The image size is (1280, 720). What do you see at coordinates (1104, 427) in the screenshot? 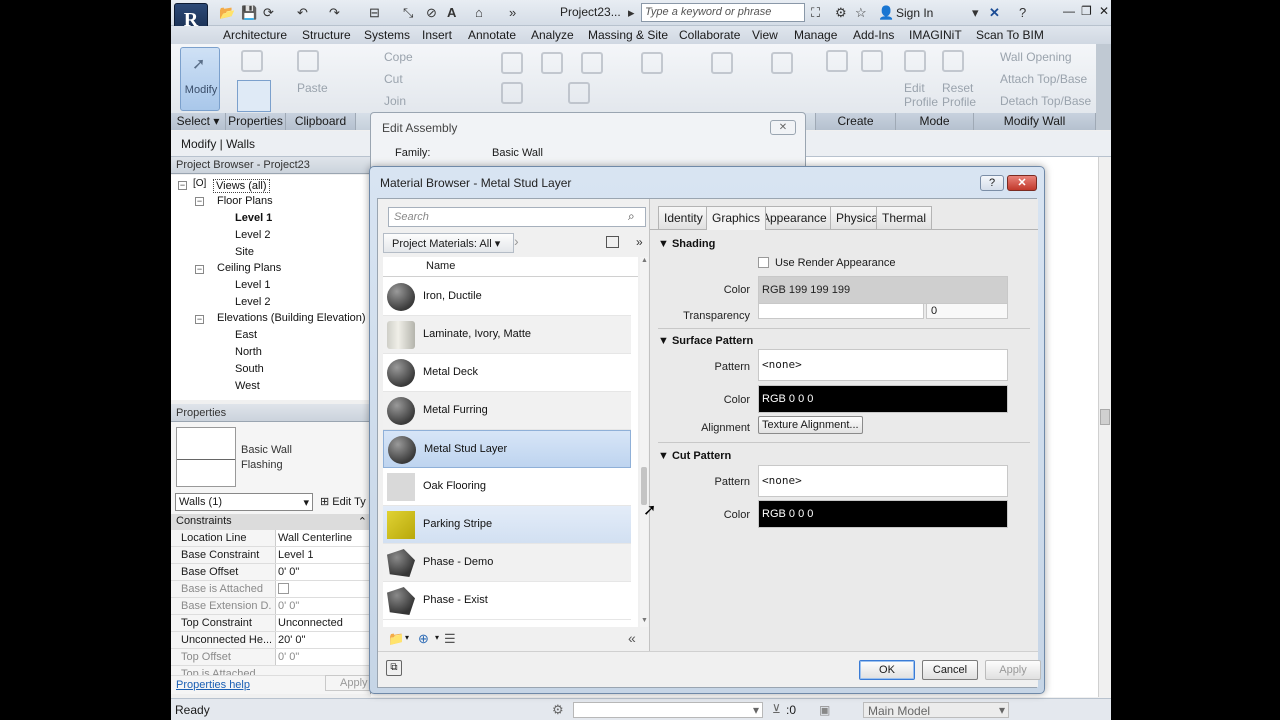
I see `view-scrollbar` at bounding box center [1104, 427].